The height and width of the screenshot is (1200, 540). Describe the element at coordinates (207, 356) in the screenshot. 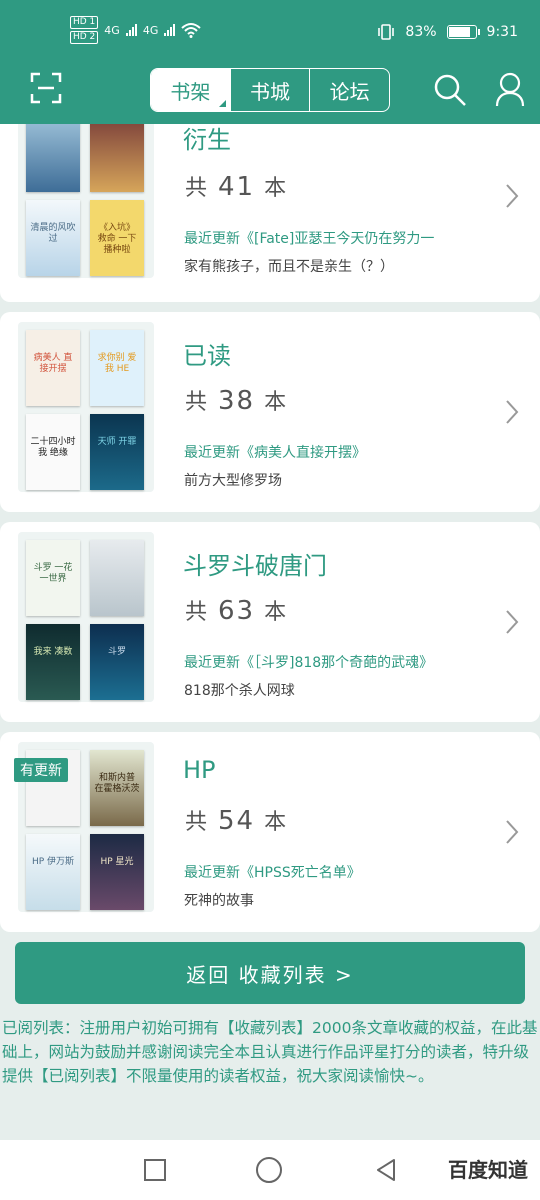

I see `collection-title: 已读` at that location.